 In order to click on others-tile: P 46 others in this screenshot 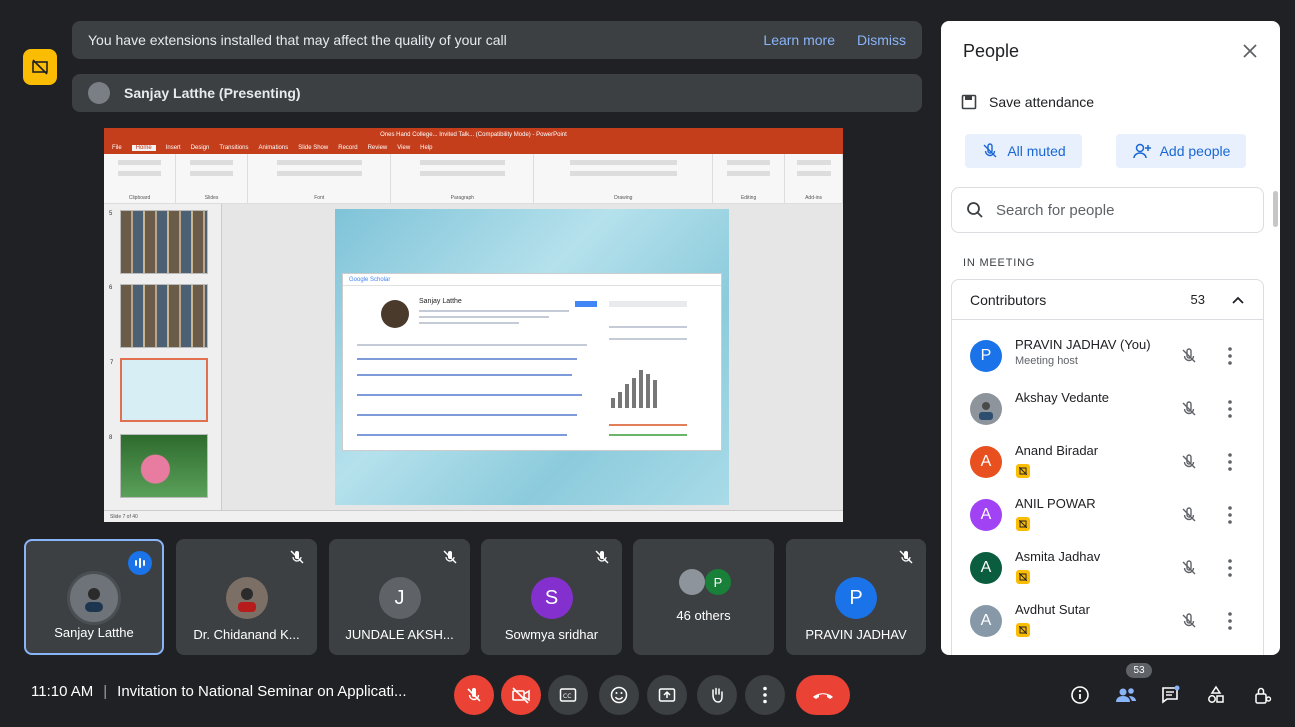, I will do `click(703, 597)`.